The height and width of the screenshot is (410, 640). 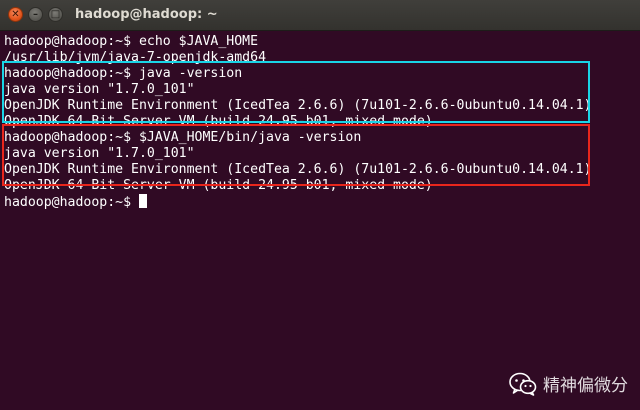 What do you see at coordinates (320, 15) in the screenshot?
I see `title-bar: ✕ – □ hadoop@hadoop: ~` at bounding box center [320, 15].